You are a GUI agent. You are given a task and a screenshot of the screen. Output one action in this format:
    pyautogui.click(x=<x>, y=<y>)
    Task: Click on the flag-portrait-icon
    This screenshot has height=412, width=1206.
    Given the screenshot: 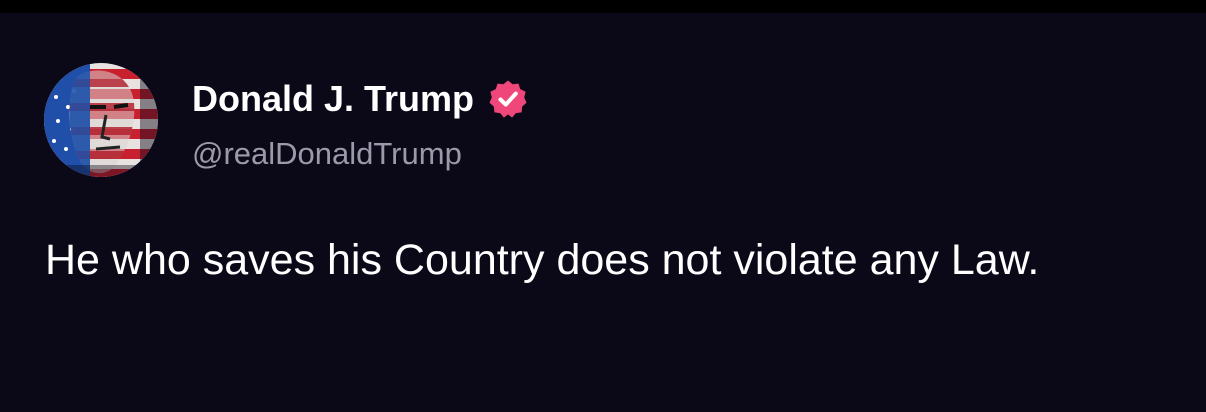 What is the action you would take?
    pyautogui.click(x=101, y=120)
    